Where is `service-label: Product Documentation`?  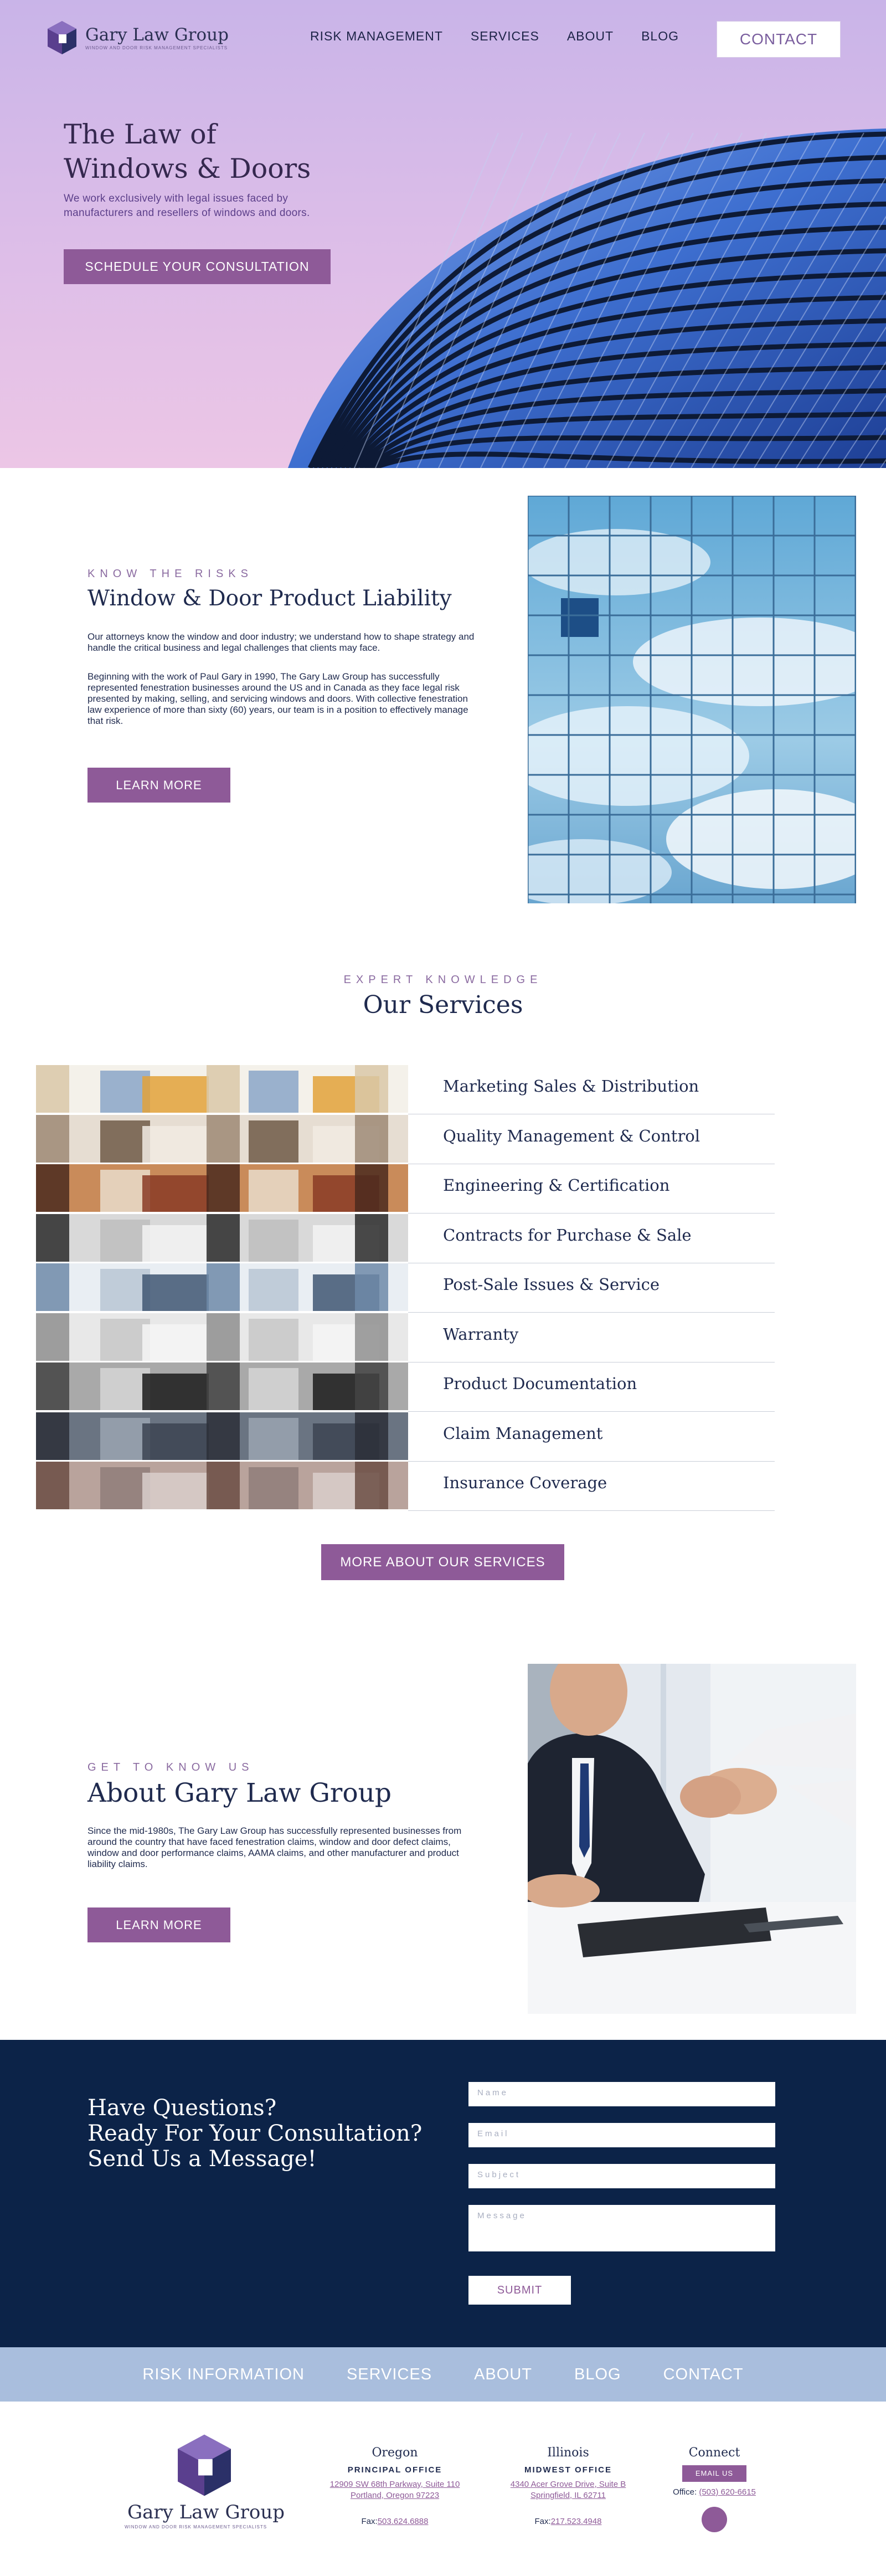
service-label: Product Documentation is located at coordinates (540, 1383).